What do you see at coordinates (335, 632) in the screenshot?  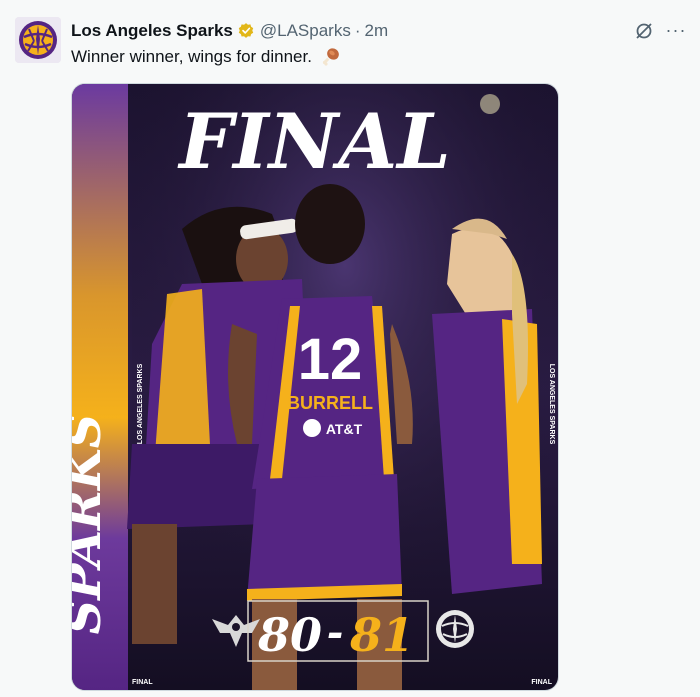 I see `score-dash: -` at bounding box center [335, 632].